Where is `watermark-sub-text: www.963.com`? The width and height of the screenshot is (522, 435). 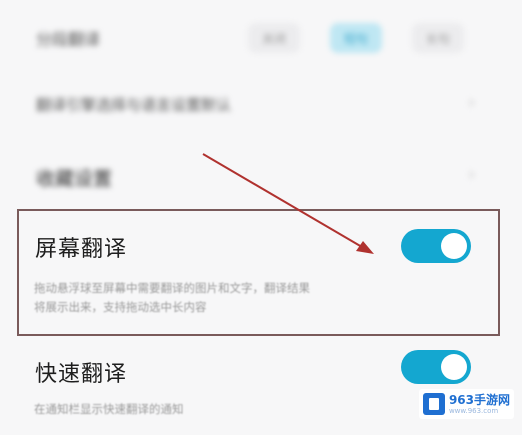
watermark-sub-text: www.963.com is located at coordinates (473, 410).